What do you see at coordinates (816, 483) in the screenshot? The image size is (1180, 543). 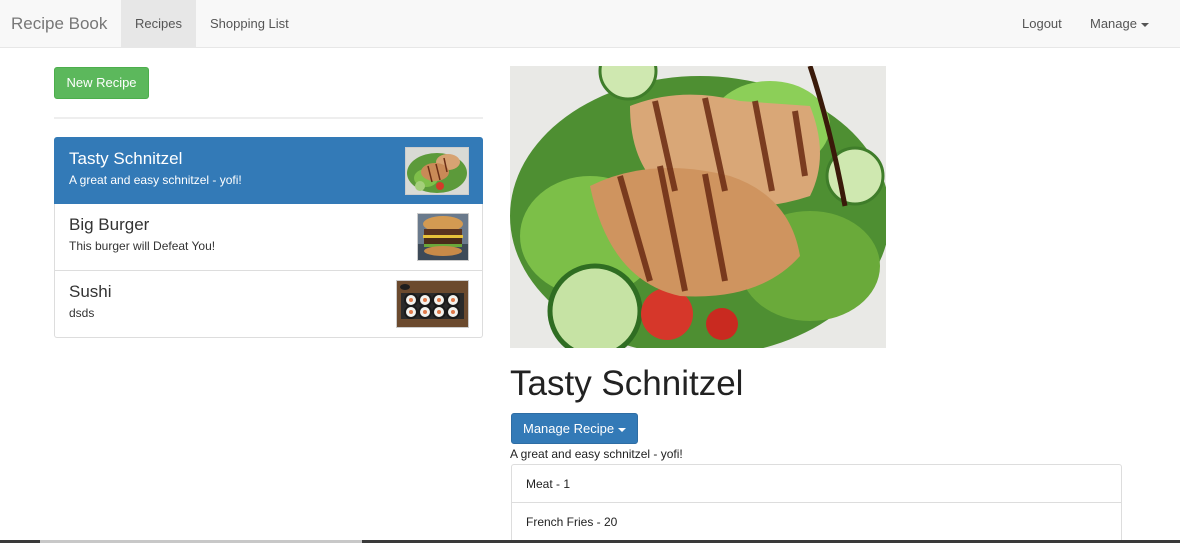 I see `ingredient-item: Meat - 1` at bounding box center [816, 483].